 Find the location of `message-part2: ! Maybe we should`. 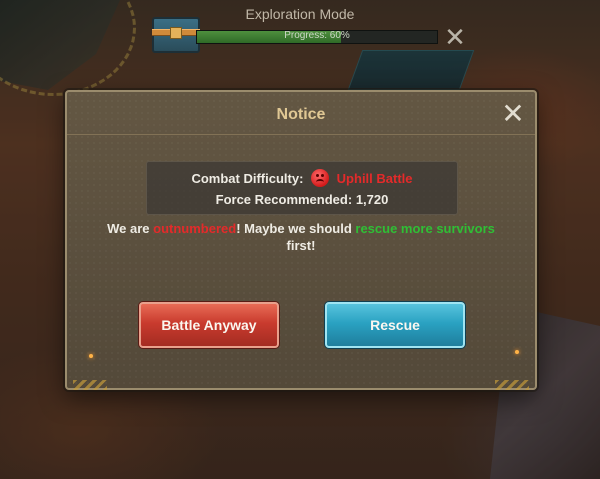

message-part2: ! Maybe we should is located at coordinates (296, 228).